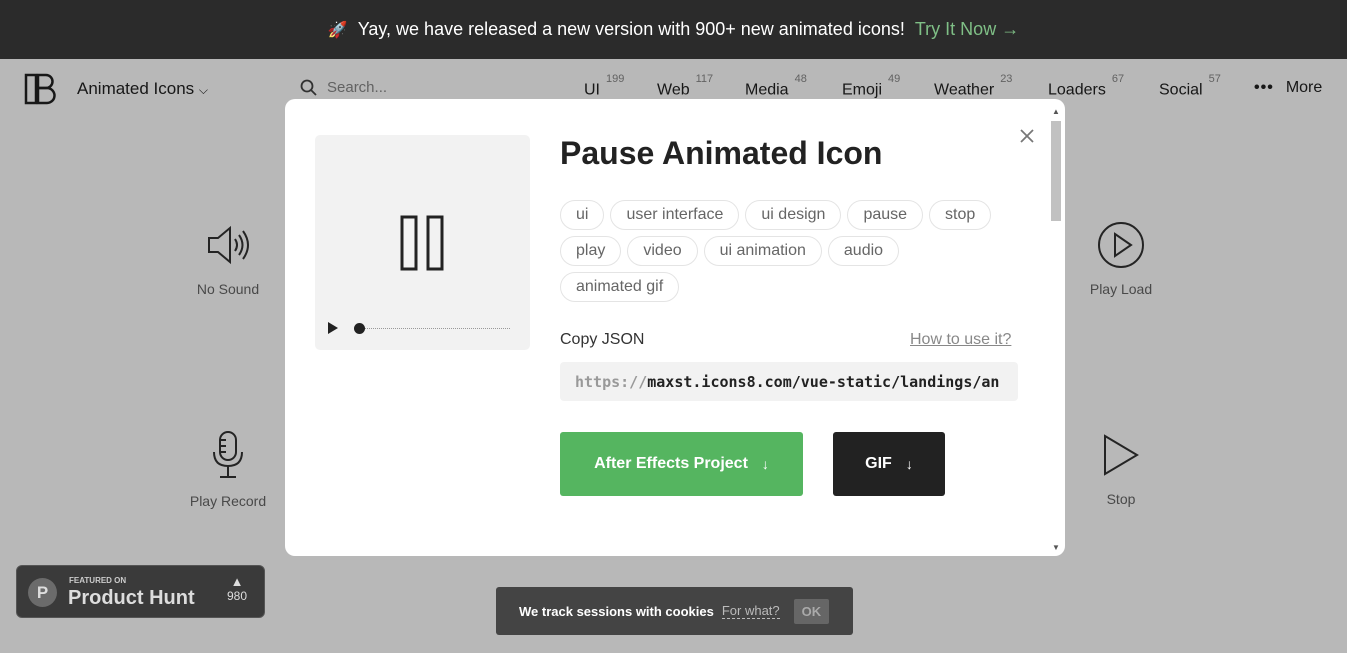  What do you see at coordinates (611, 382) in the screenshot?
I see `json-url-protocol: https://` at bounding box center [611, 382].